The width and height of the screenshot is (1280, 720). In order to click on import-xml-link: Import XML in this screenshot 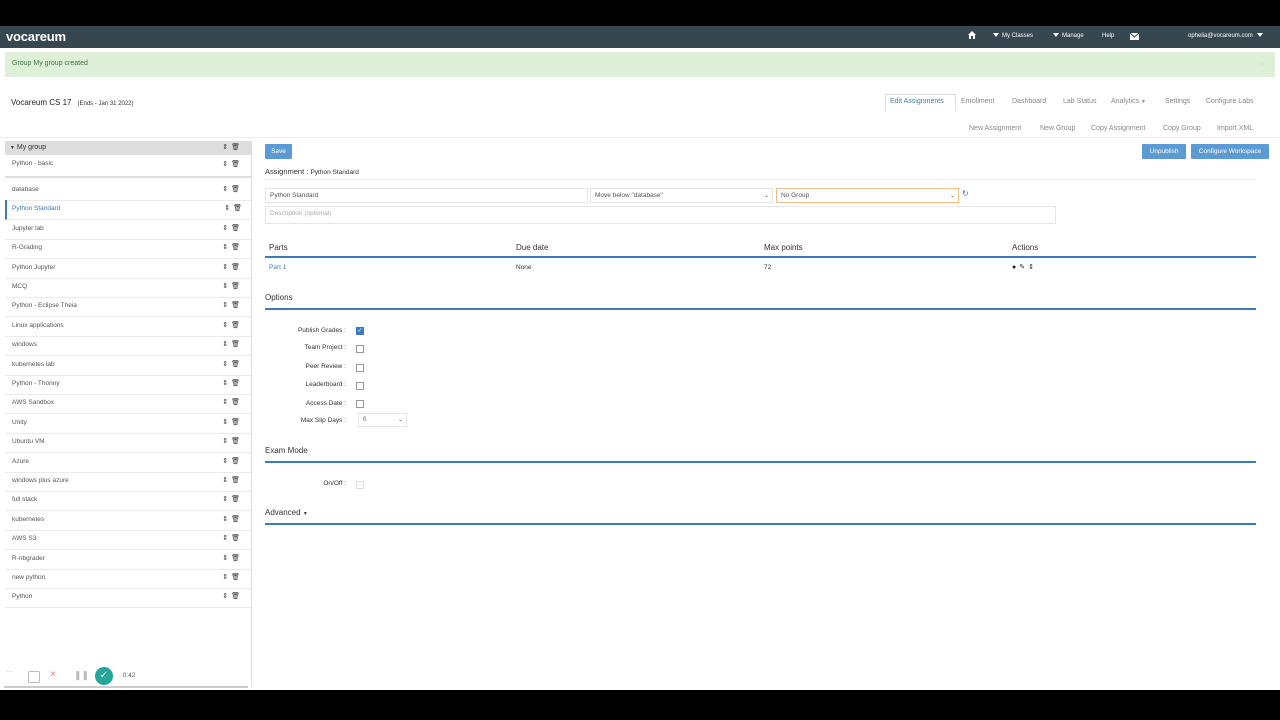, I will do `click(1235, 128)`.